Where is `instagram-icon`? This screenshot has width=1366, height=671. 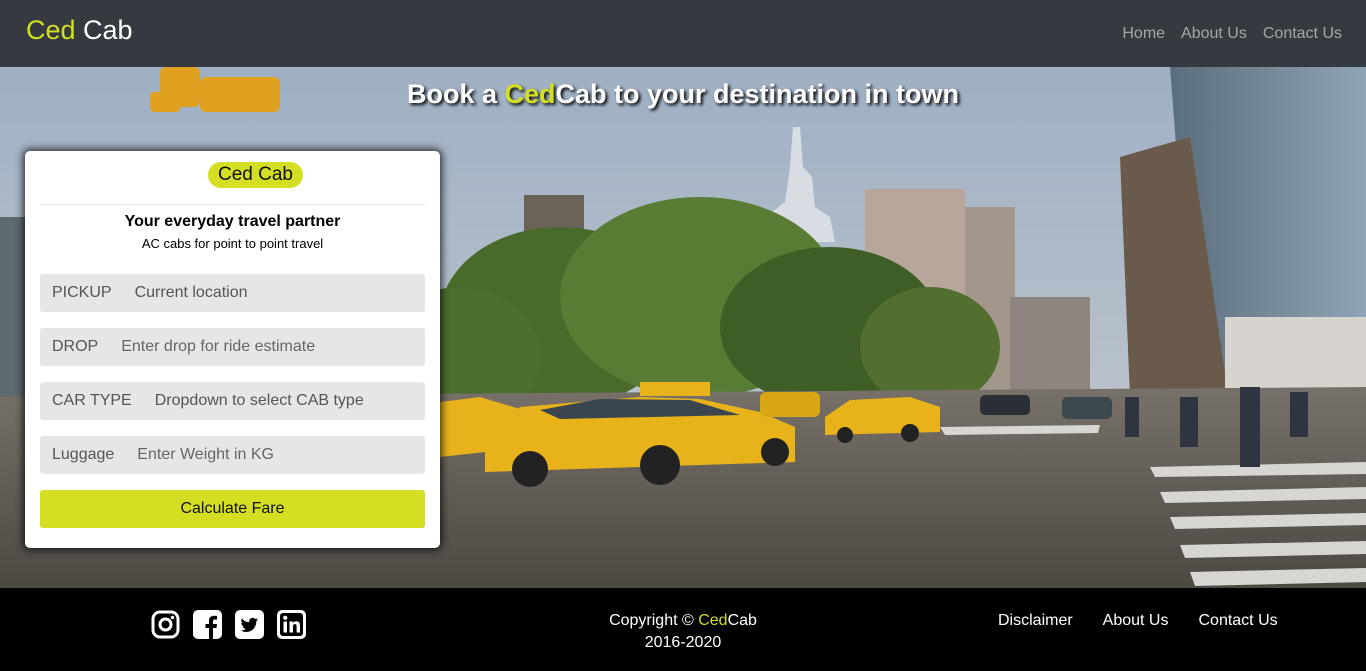 instagram-icon is located at coordinates (165, 624).